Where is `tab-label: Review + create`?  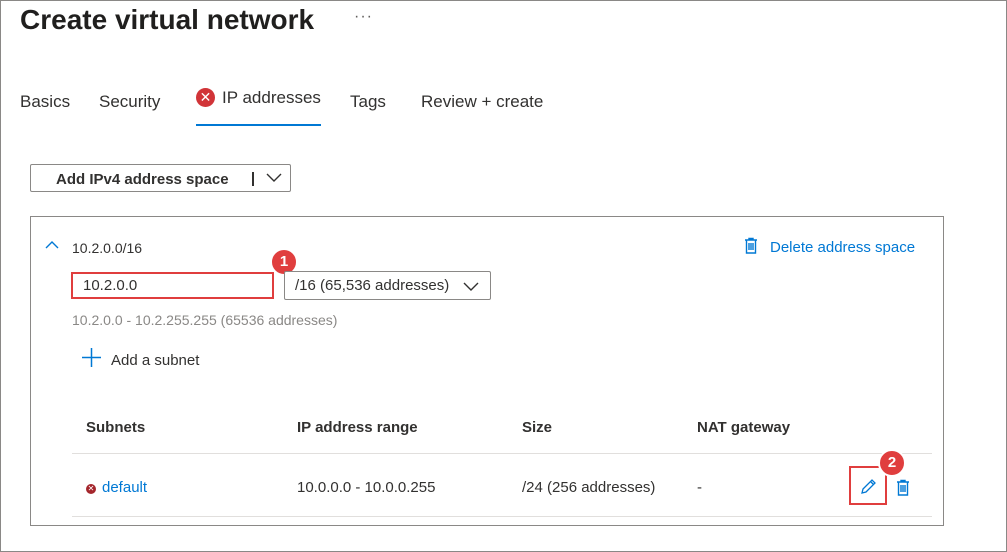
tab-label: Review + create is located at coordinates (482, 101).